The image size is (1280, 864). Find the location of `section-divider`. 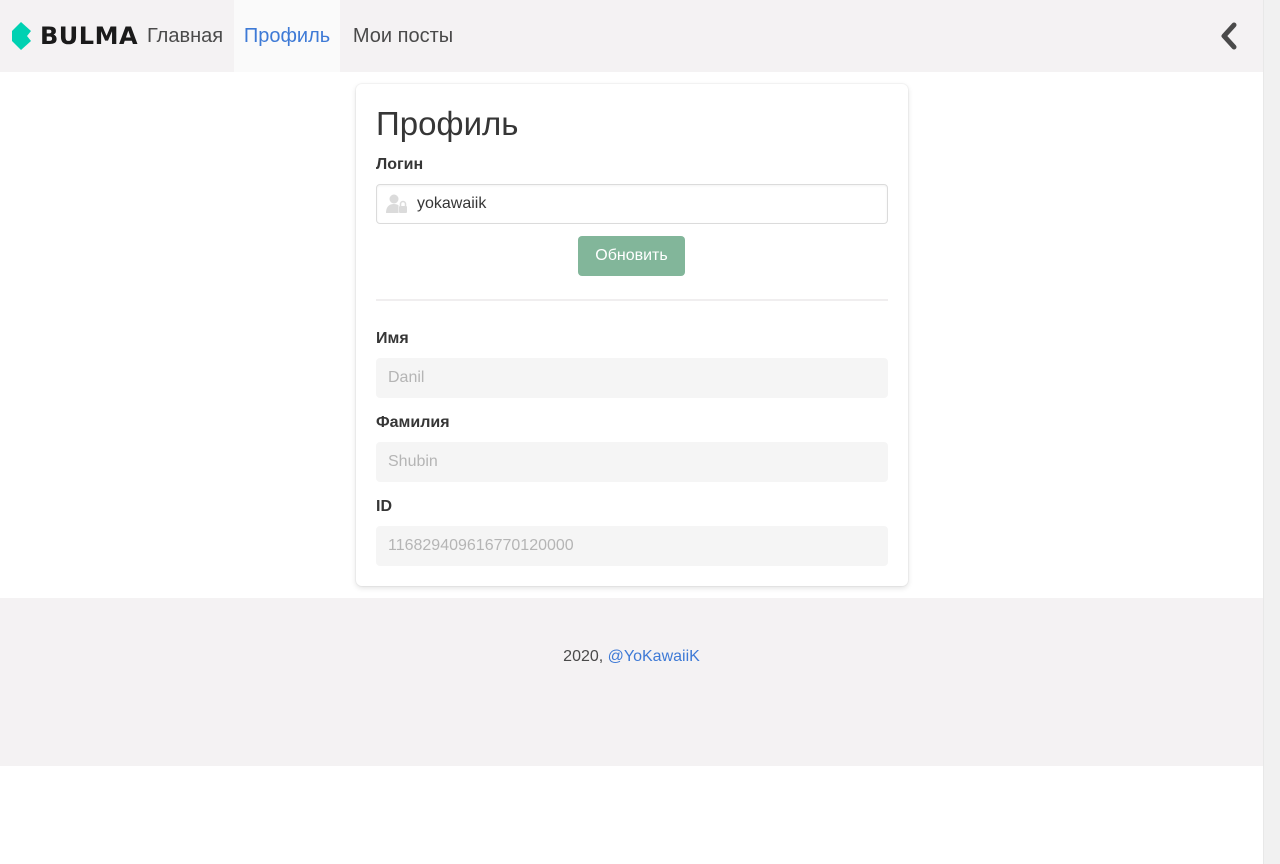

section-divider is located at coordinates (632, 300).